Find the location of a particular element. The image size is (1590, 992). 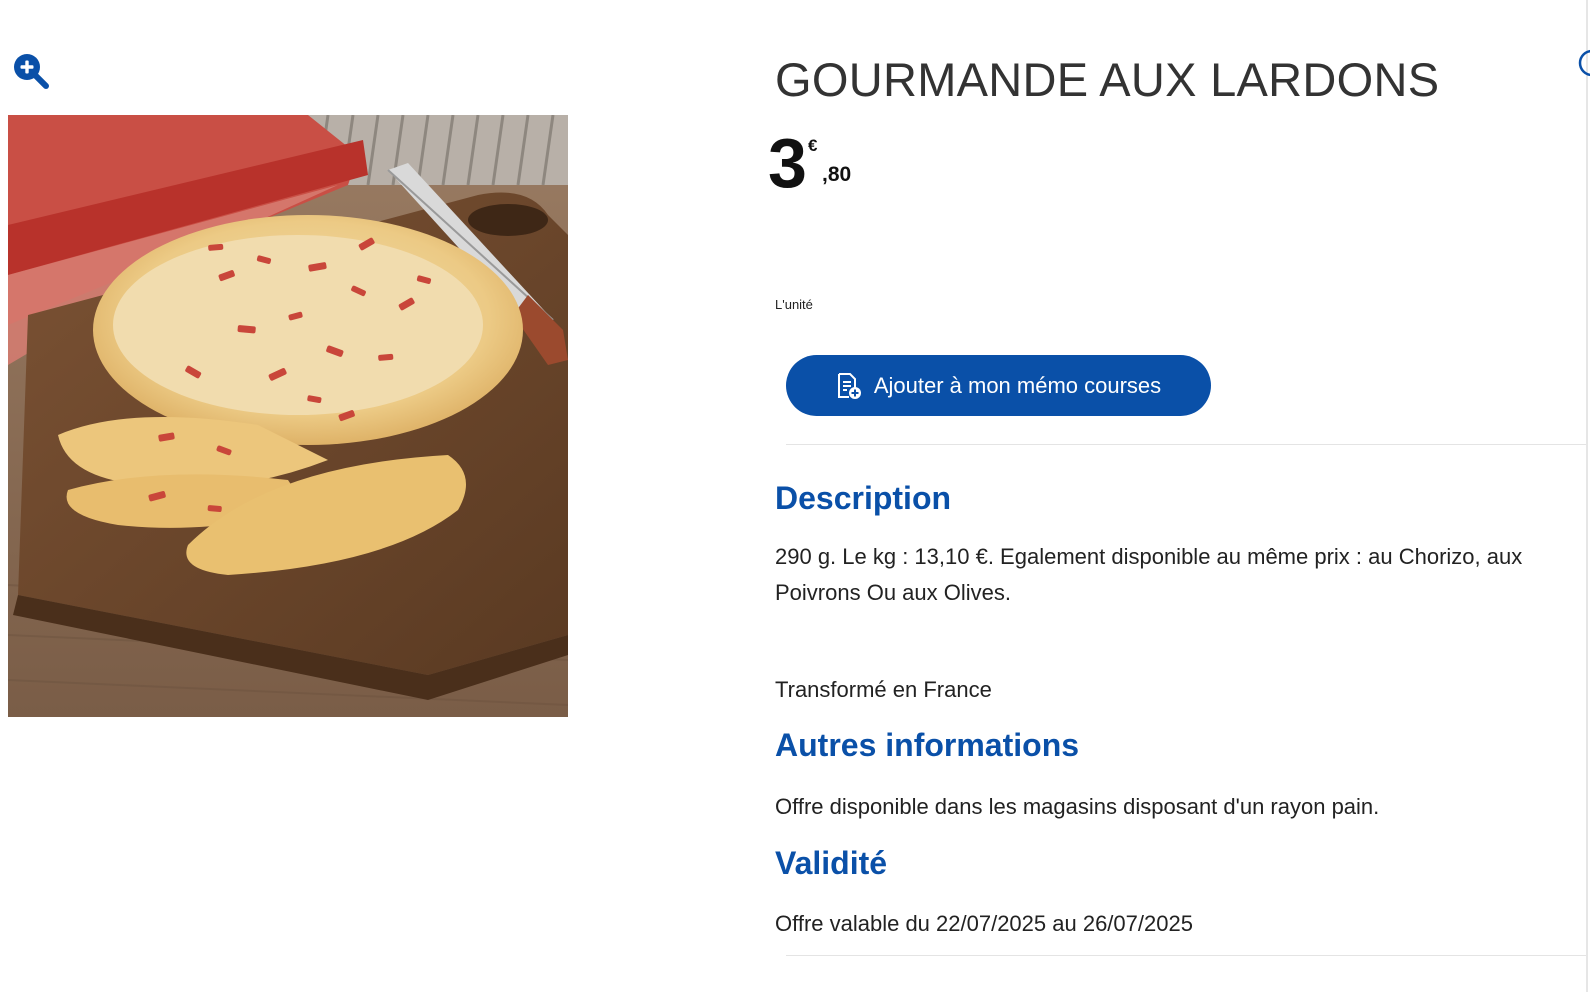

zoom-in-icon is located at coordinates (30, 70).